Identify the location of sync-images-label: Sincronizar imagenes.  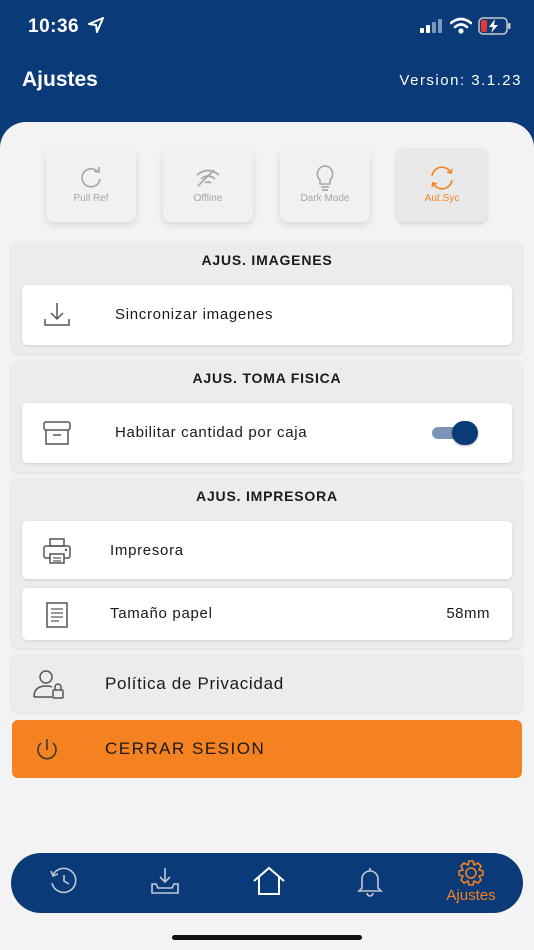
(194, 314).